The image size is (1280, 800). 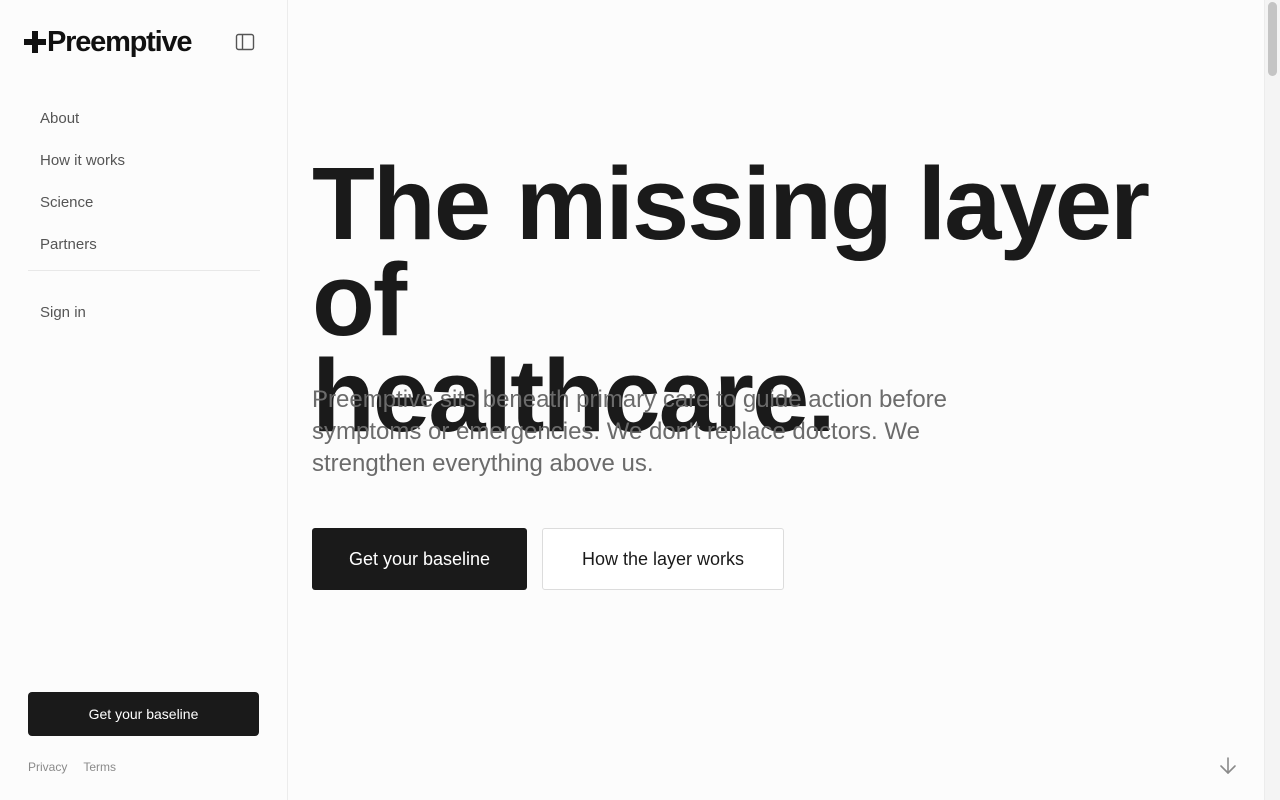 I want to click on scroll-down-button, so click(x=1228, y=766).